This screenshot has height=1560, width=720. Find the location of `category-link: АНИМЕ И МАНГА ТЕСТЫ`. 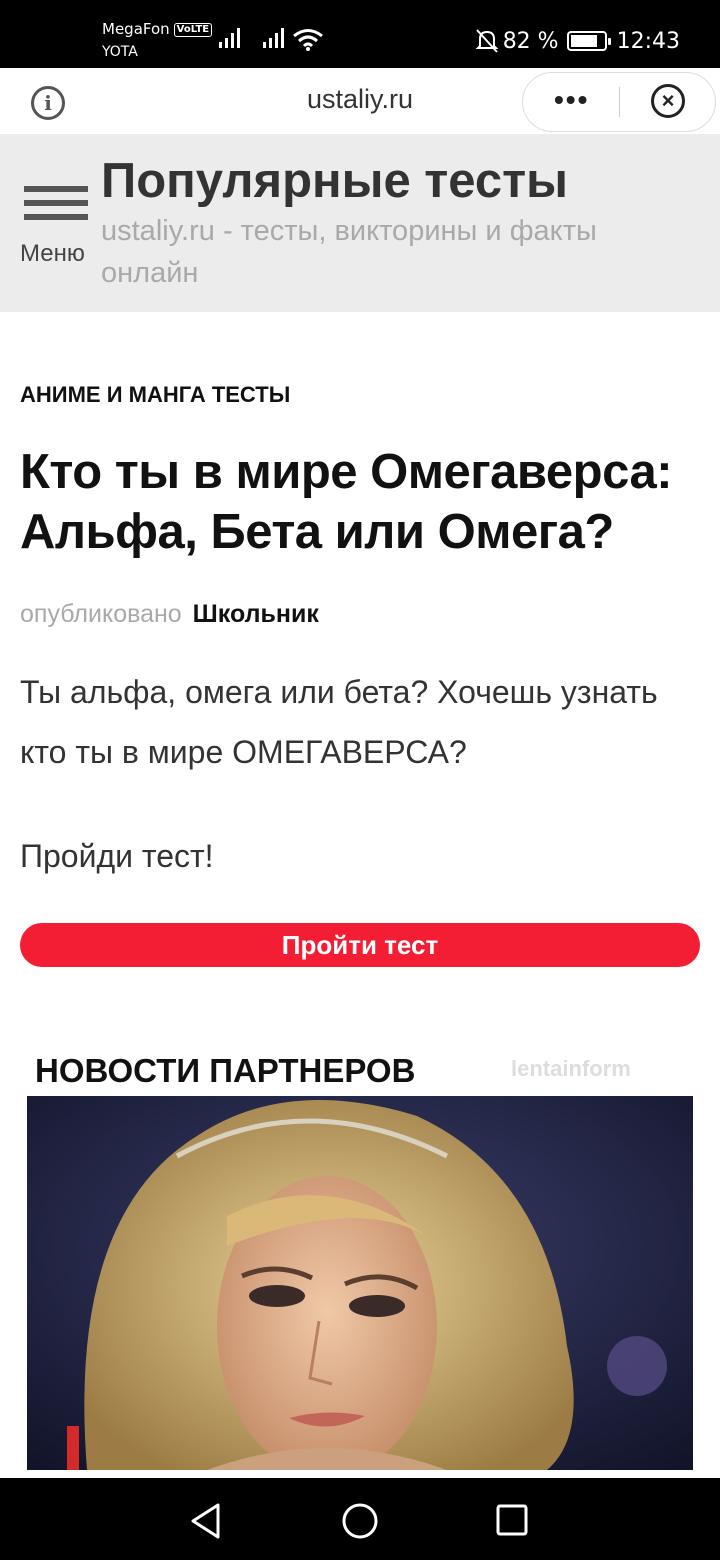

category-link: АНИМЕ И МАНГА ТЕСТЫ is located at coordinates (155, 395).